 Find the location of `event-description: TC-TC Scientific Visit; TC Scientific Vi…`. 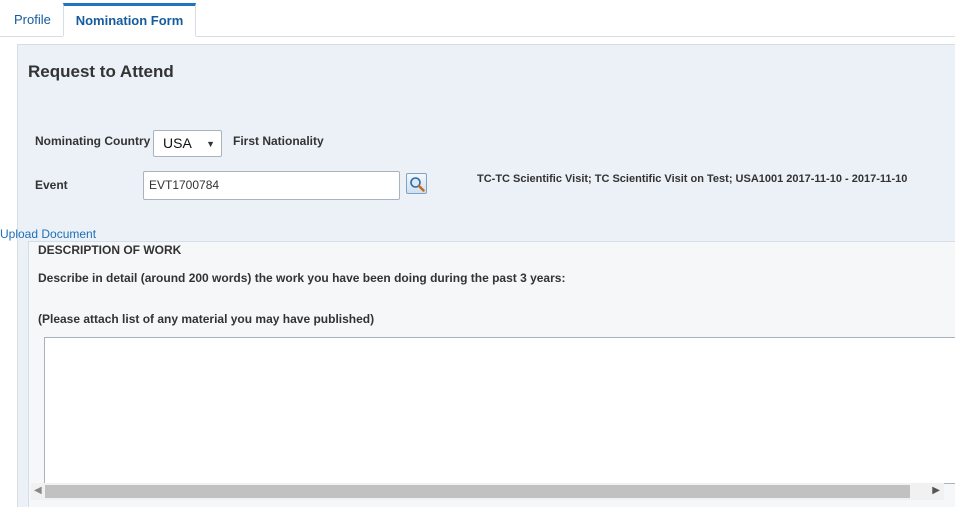

event-description: TC-TC Scientific Visit; TC Scientific Vi… is located at coordinates (692, 179).